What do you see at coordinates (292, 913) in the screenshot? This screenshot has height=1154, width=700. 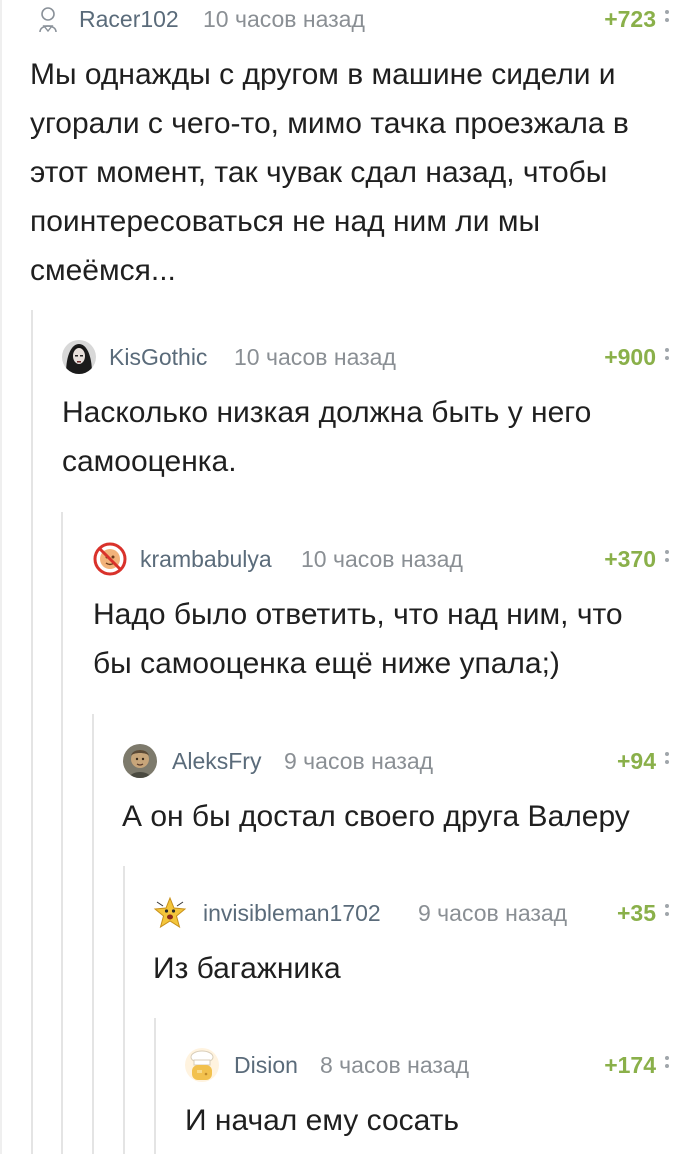 I see `username: invisibleman1702` at bounding box center [292, 913].